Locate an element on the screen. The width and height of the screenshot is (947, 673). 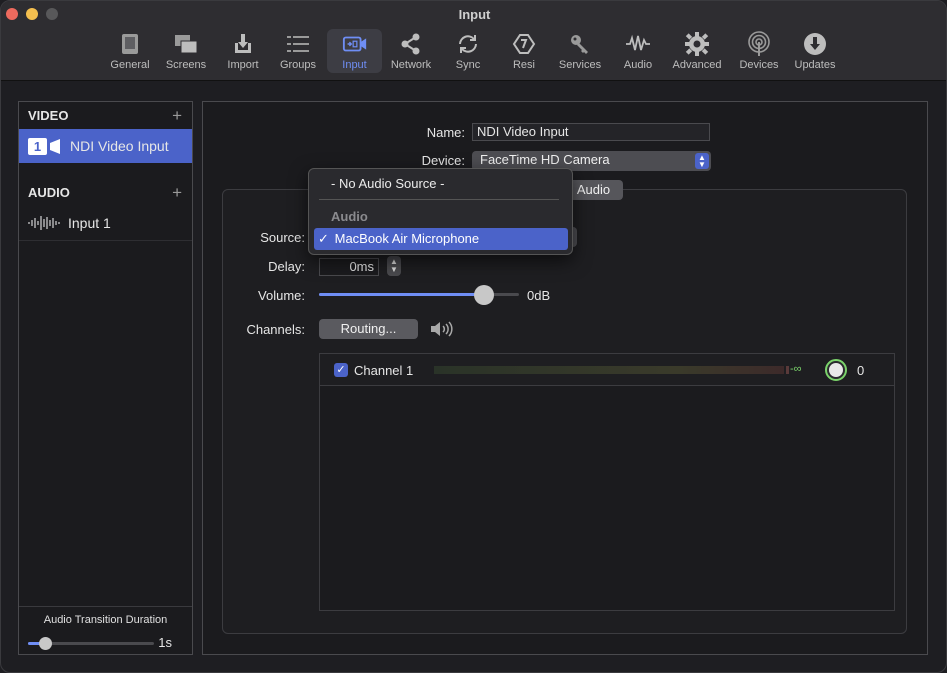
toolbar-updates: Updates is located at coordinates (815, 51).